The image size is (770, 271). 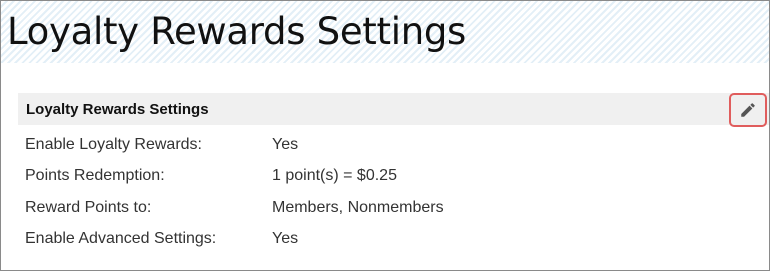 What do you see at coordinates (113, 144) in the screenshot?
I see `setting-label: Enable Loyalty Rewards:` at bounding box center [113, 144].